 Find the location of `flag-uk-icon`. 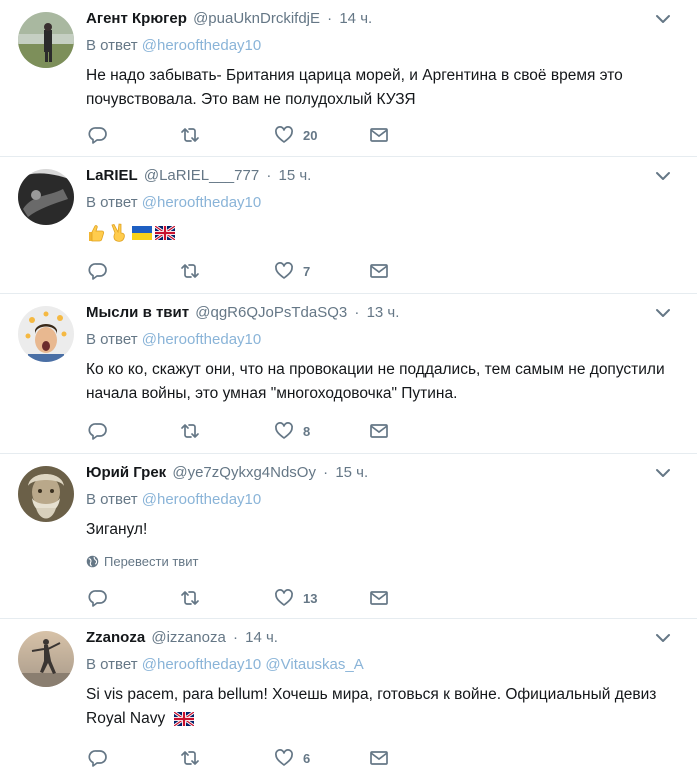

flag-uk-icon is located at coordinates (183, 718).